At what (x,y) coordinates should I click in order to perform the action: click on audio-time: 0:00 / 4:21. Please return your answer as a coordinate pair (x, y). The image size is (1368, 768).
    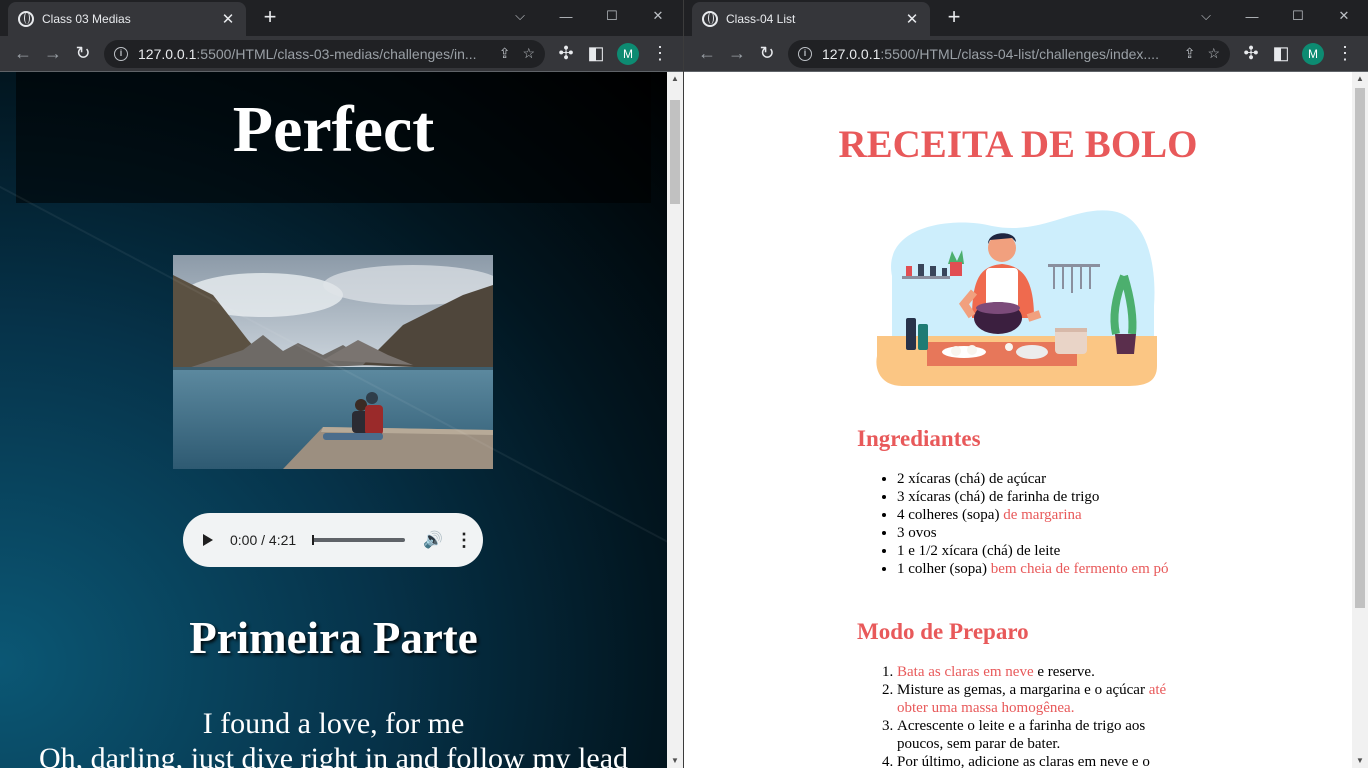
    Looking at the image, I should click on (263, 540).